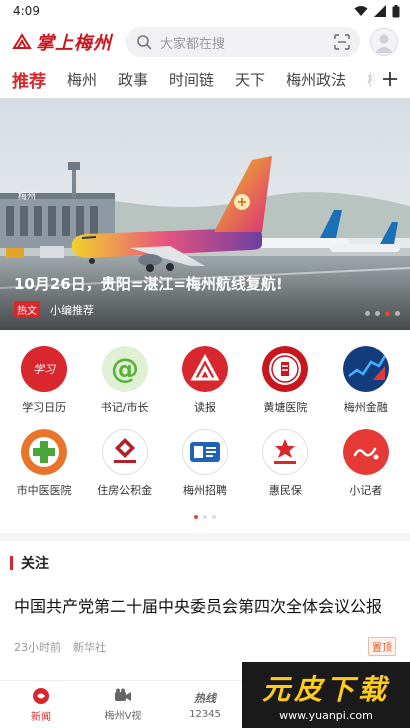  I want to click on shortcut-housing-fund: 住房公积金, so click(124, 463).